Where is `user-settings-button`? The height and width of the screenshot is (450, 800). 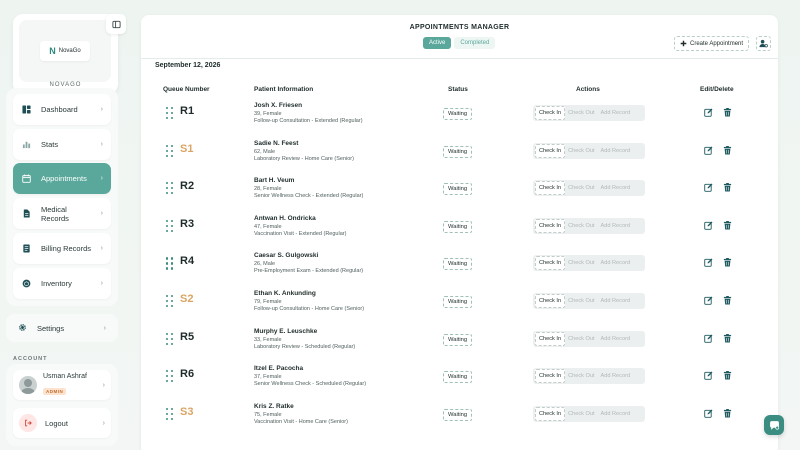 user-settings-button is located at coordinates (763, 43).